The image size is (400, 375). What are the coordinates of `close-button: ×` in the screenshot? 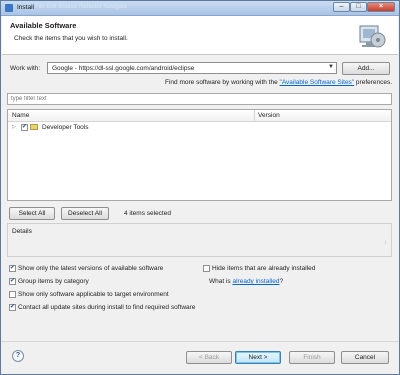 It's located at (381, 7).